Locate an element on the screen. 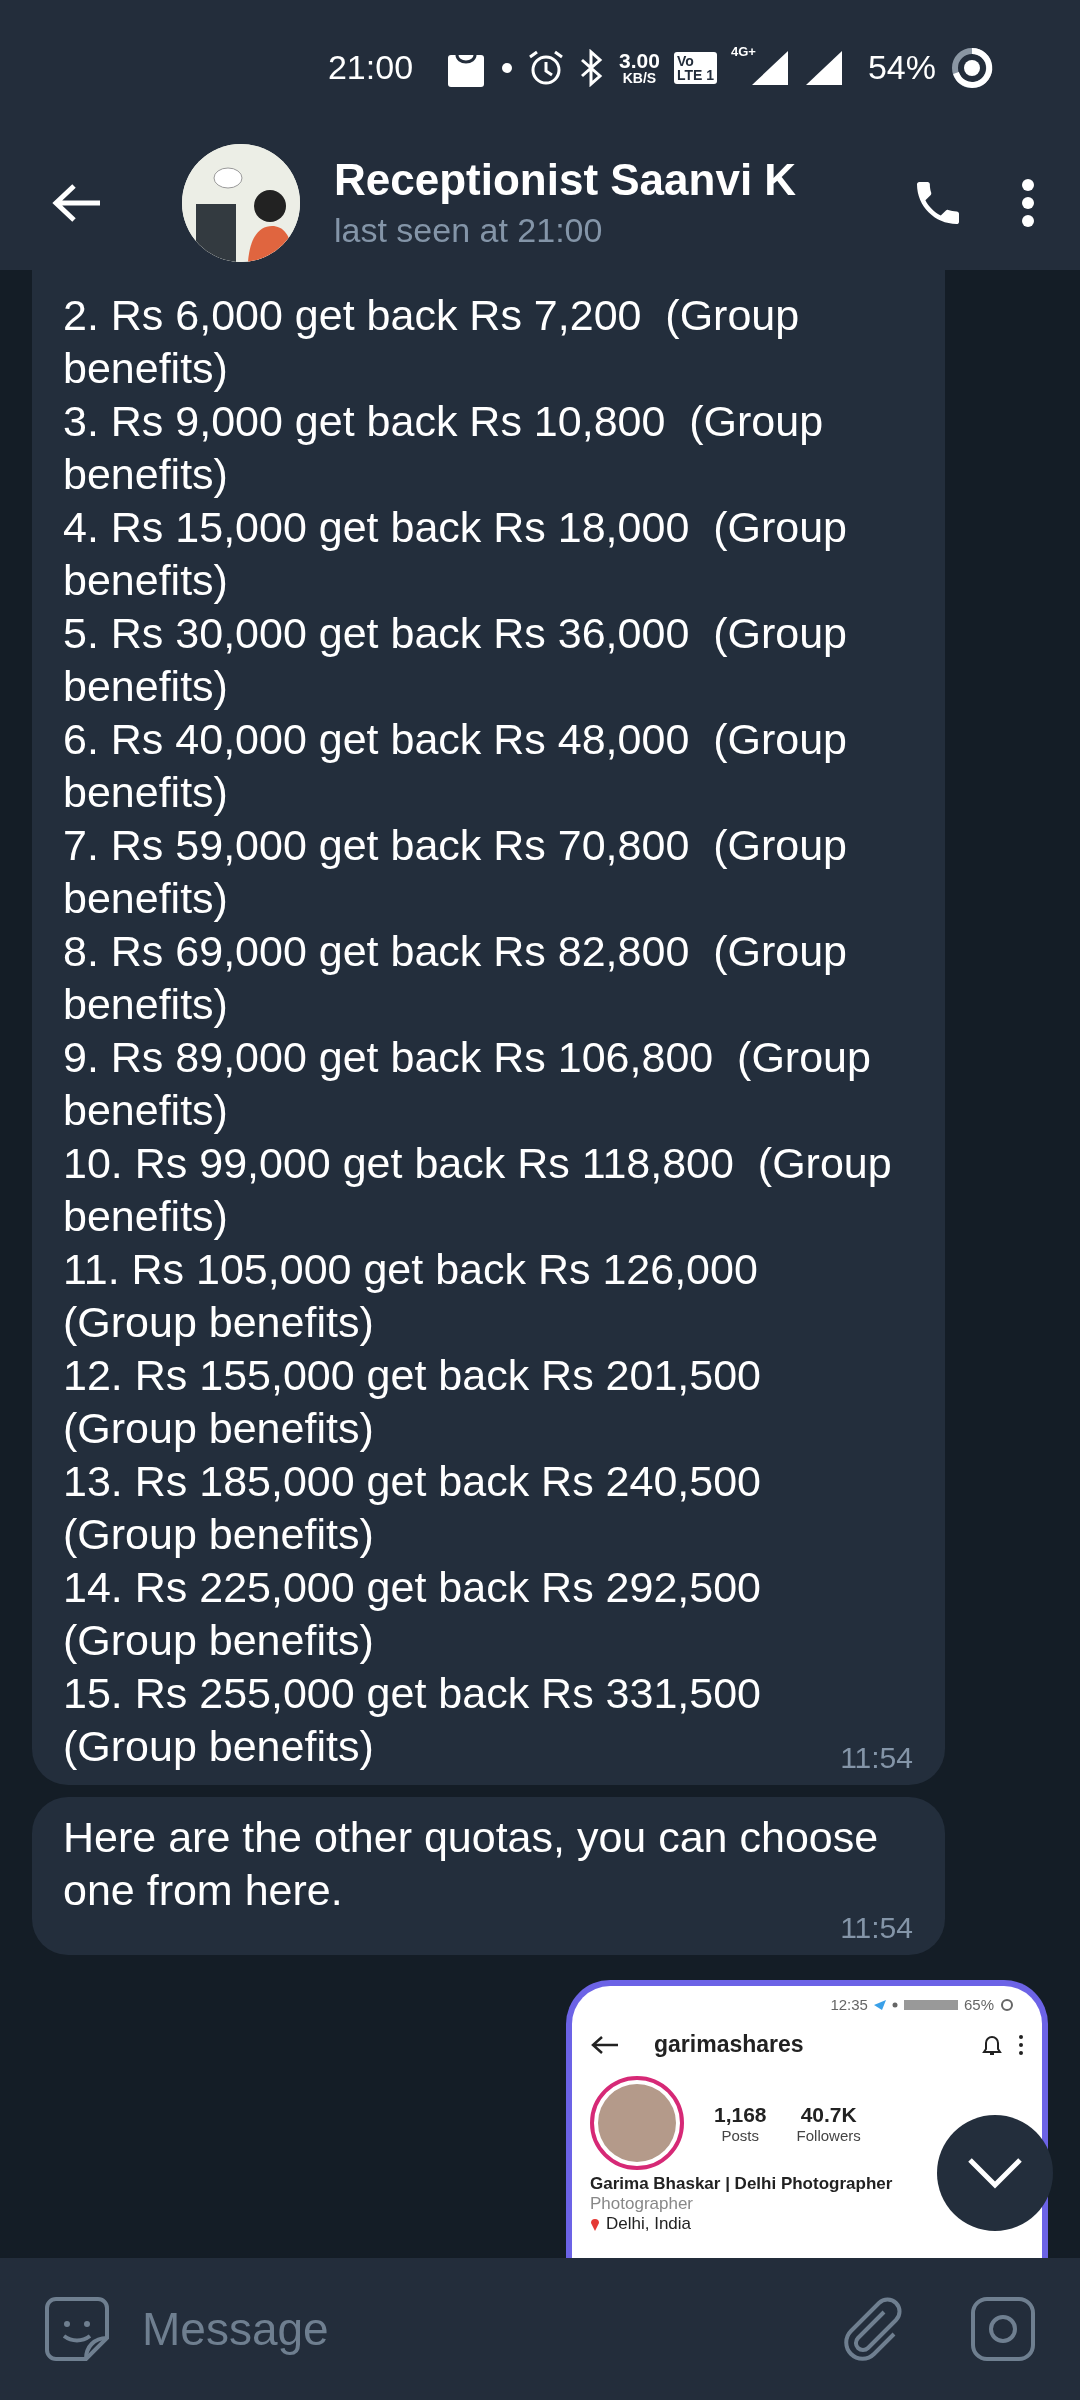 This screenshot has width=1080, height=2400. speed-value: 3.00 is located at coordinates (639, 60).